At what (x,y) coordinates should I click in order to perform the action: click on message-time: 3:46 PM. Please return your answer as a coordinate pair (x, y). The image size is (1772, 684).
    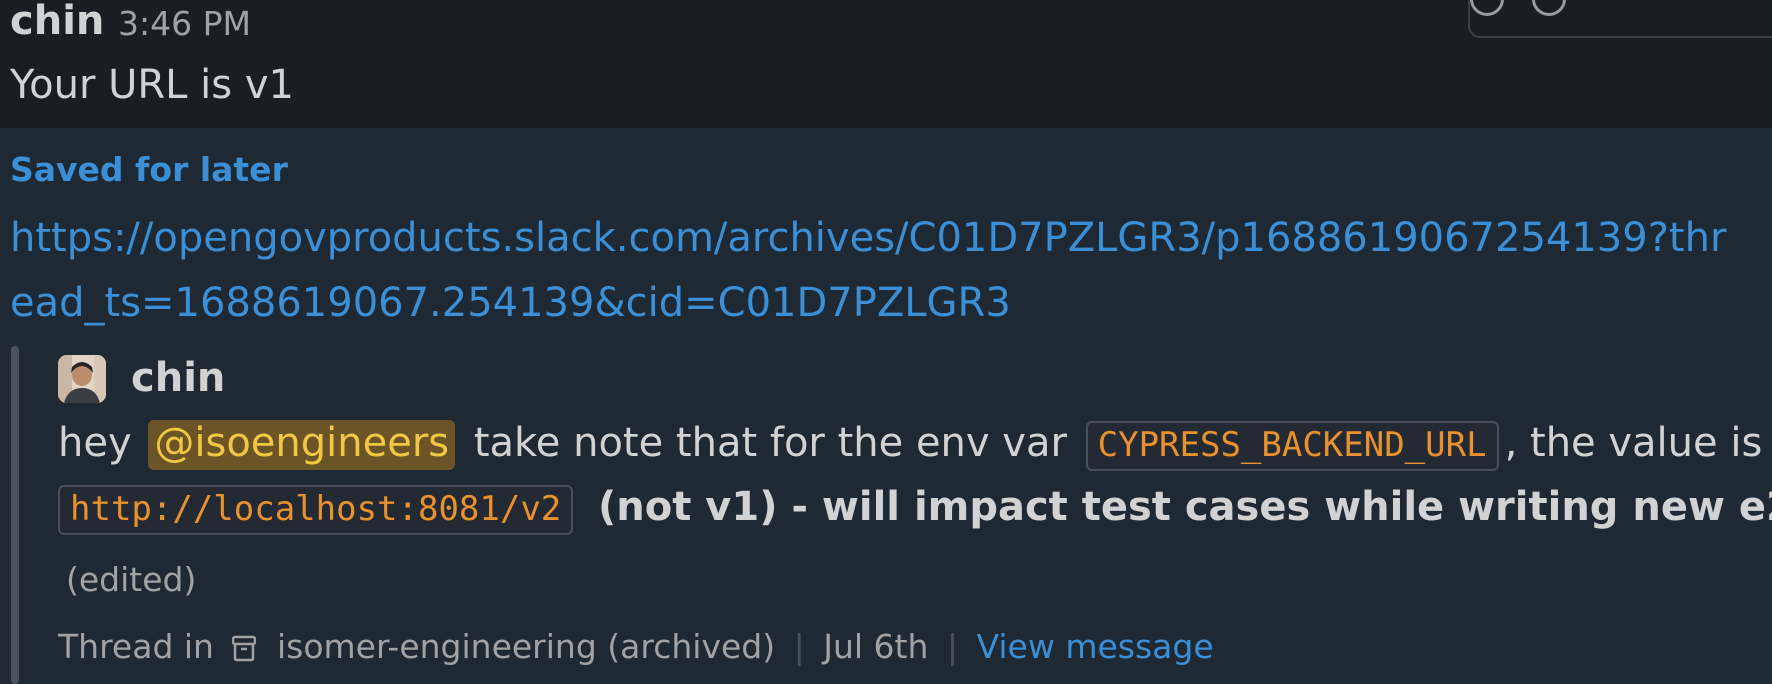
    Looking at the image, I should click on (184, 23).